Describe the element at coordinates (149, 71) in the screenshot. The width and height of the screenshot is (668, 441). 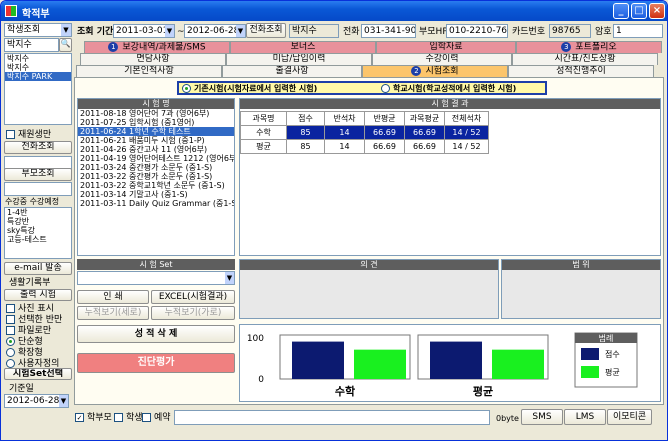
I see `tab-basic-info: 기본인적사항` at that location.